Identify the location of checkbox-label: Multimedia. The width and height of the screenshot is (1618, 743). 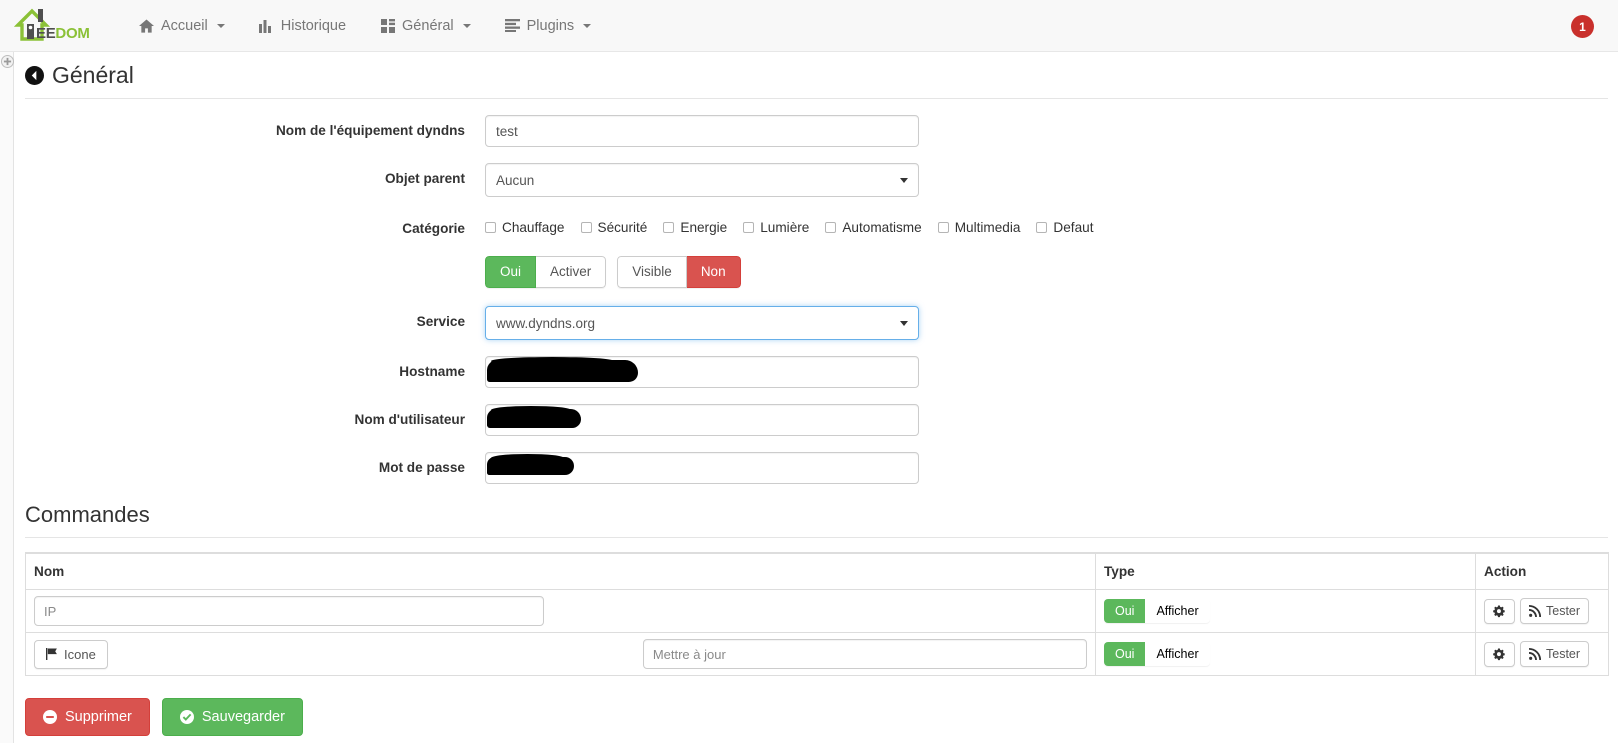
(987, 227).